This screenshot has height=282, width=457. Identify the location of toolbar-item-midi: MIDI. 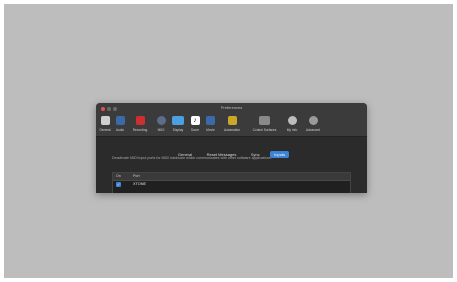
(161, 125).